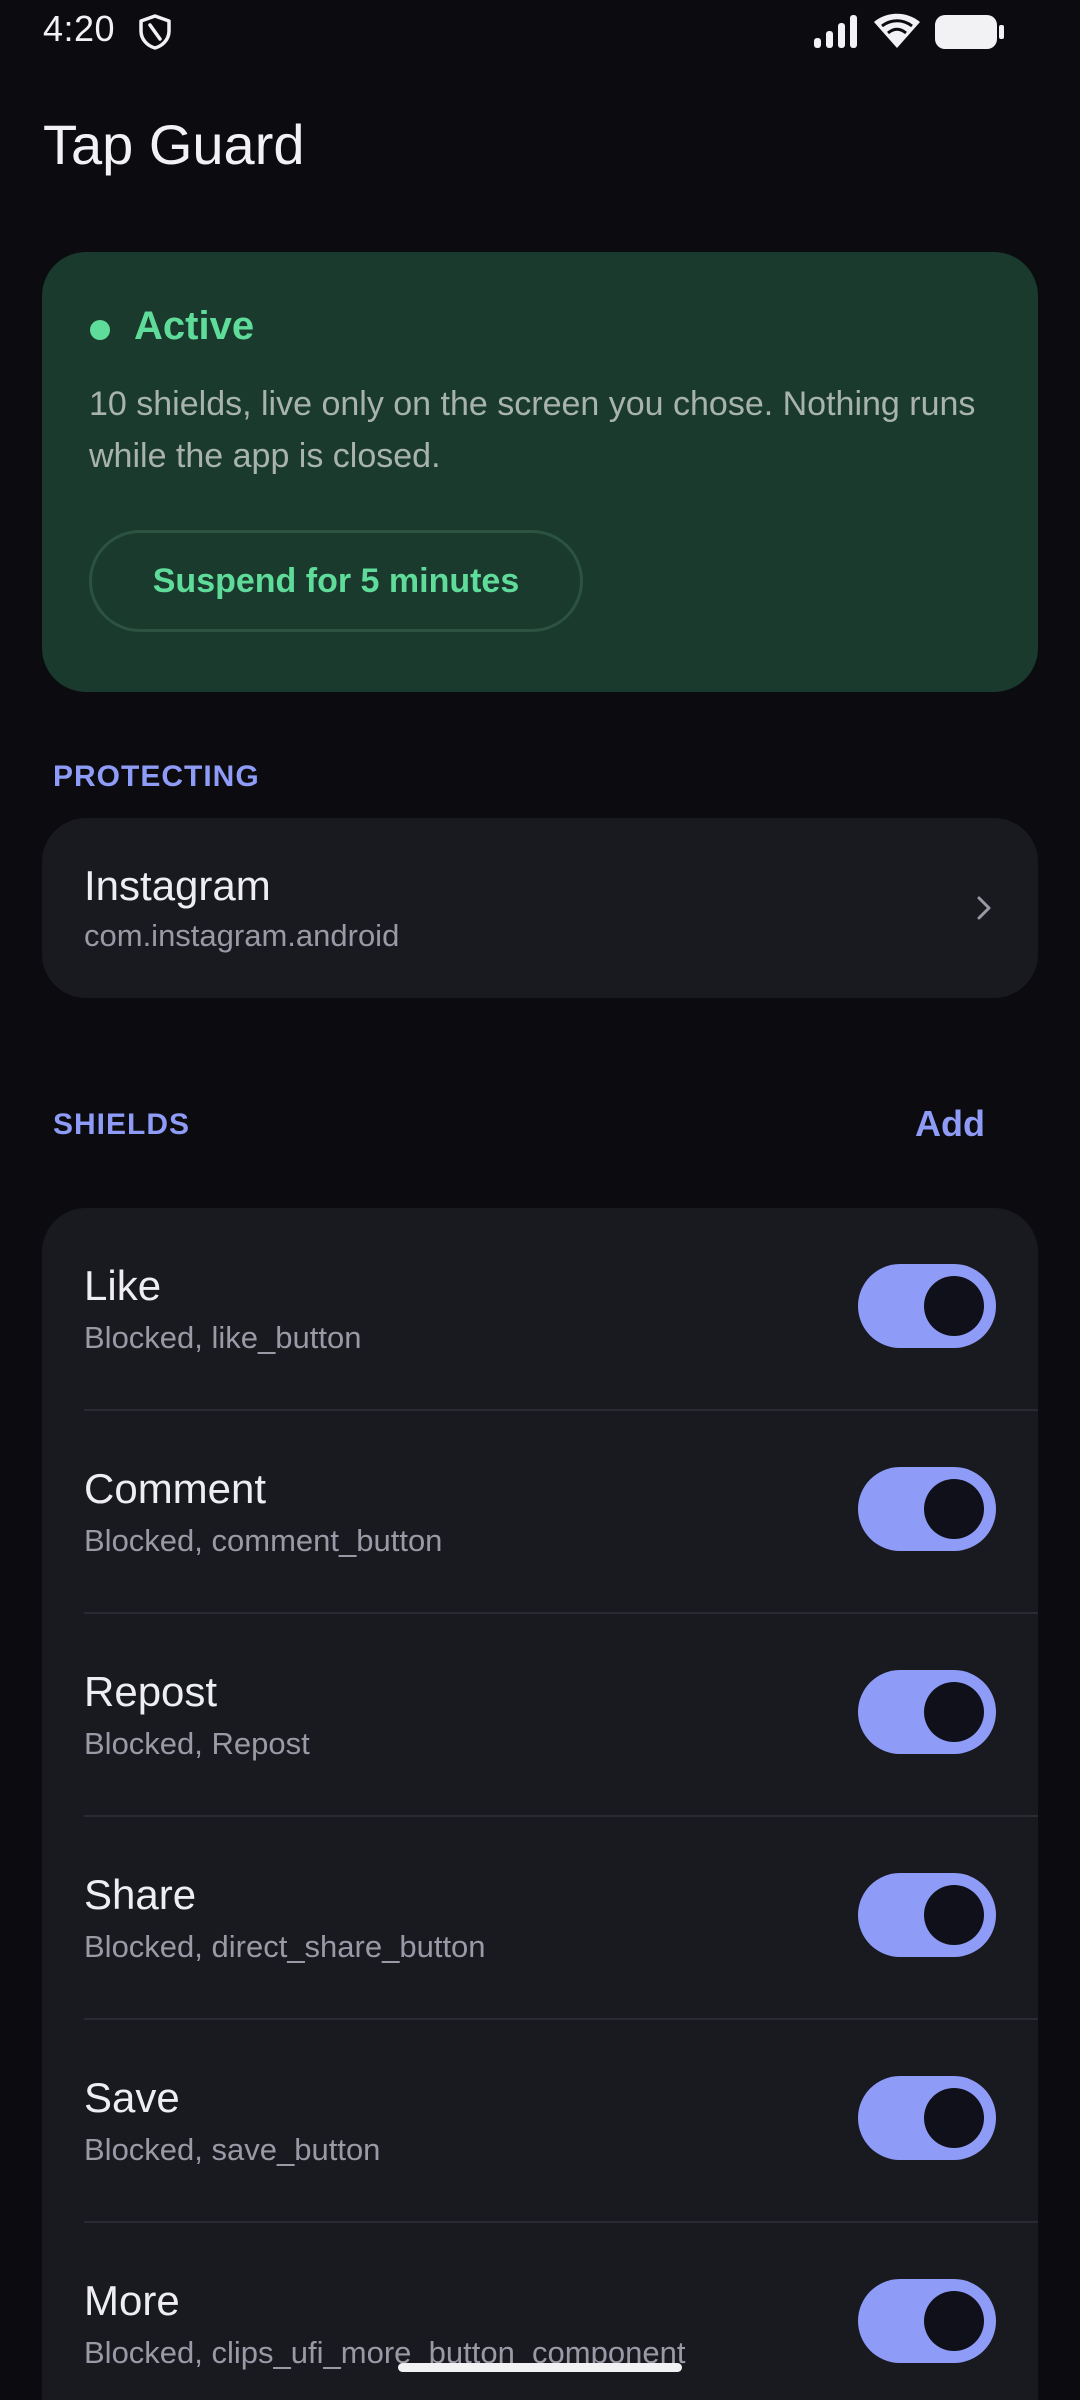  I want to click on shield-name: Comment, so click(175, 1488).